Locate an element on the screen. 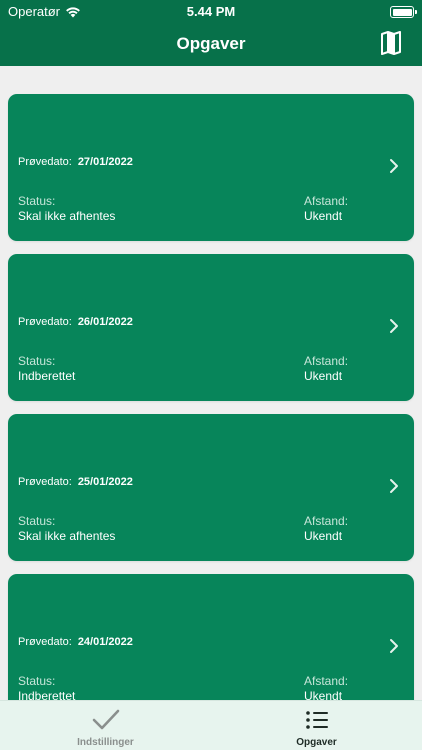 This screenshot has height=750, width=422. battery-icon is located at coordinates (403, 12).